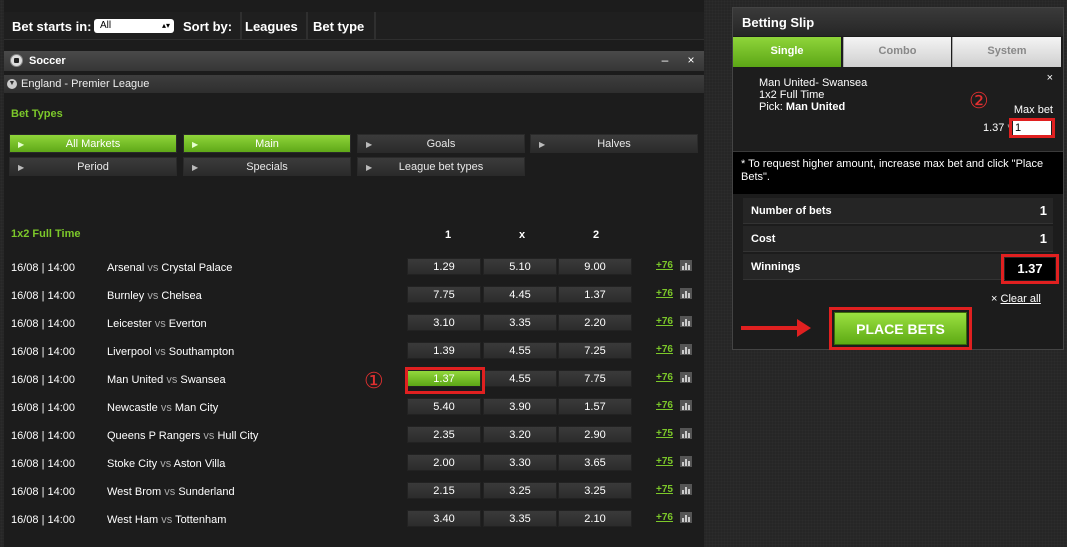 This screenshot has width=1067, height=547. Describe the element at coordinates (181, 296) in the screenshot. I see `away-team: Chelsea` at that location.